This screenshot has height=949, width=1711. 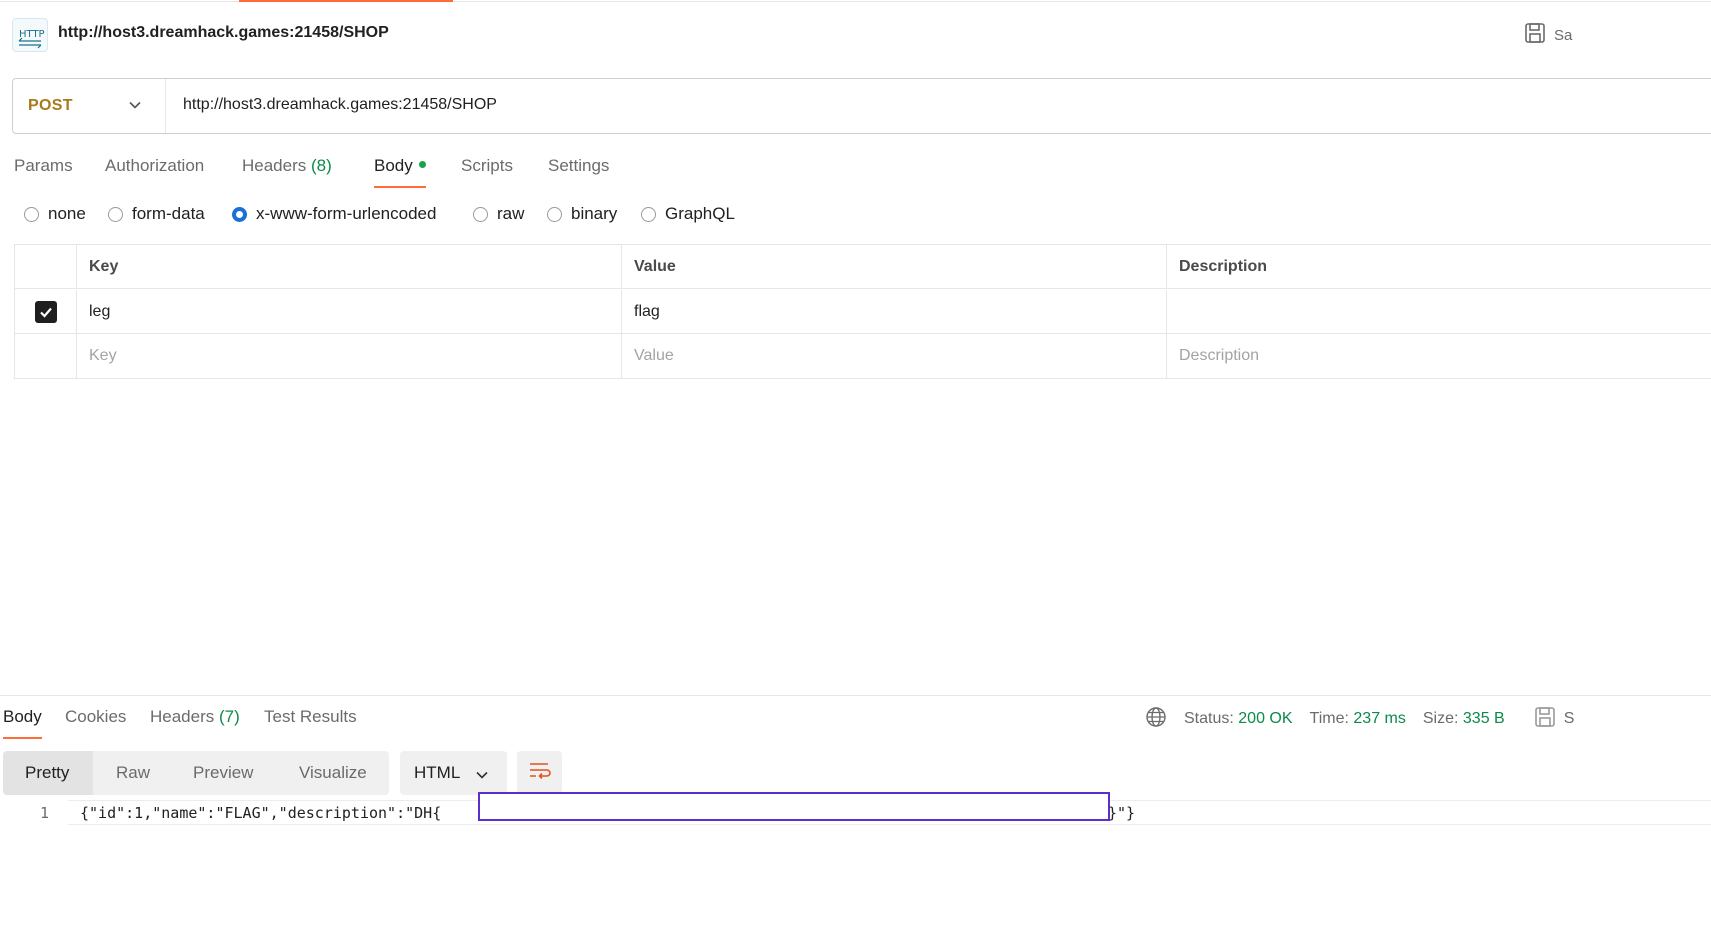 I want to click on tab-label: Settings, so click(x=579, y=165).